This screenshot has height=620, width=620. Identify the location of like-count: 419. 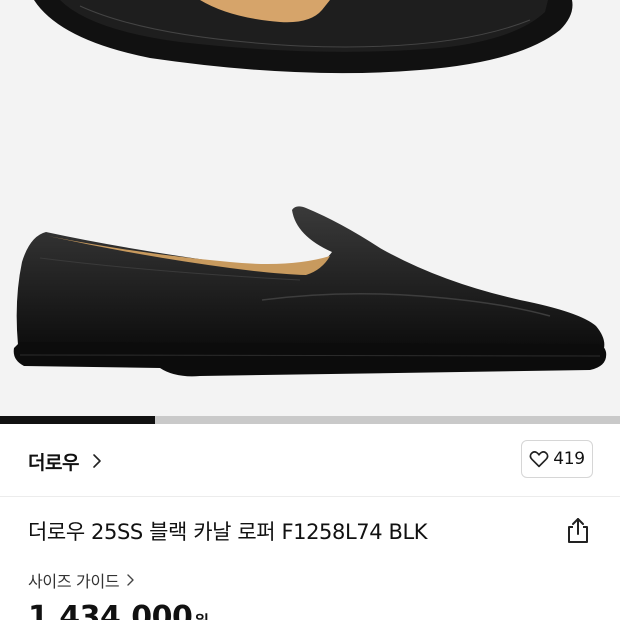
(569, 459).